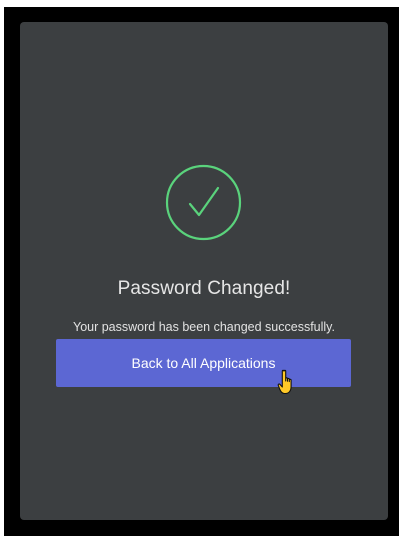 The height and width of the screenshot is (536, 399). Describe the element at coordinates (204, 288) in the screenshot. I see `page-title: Password Changed!` at that location.